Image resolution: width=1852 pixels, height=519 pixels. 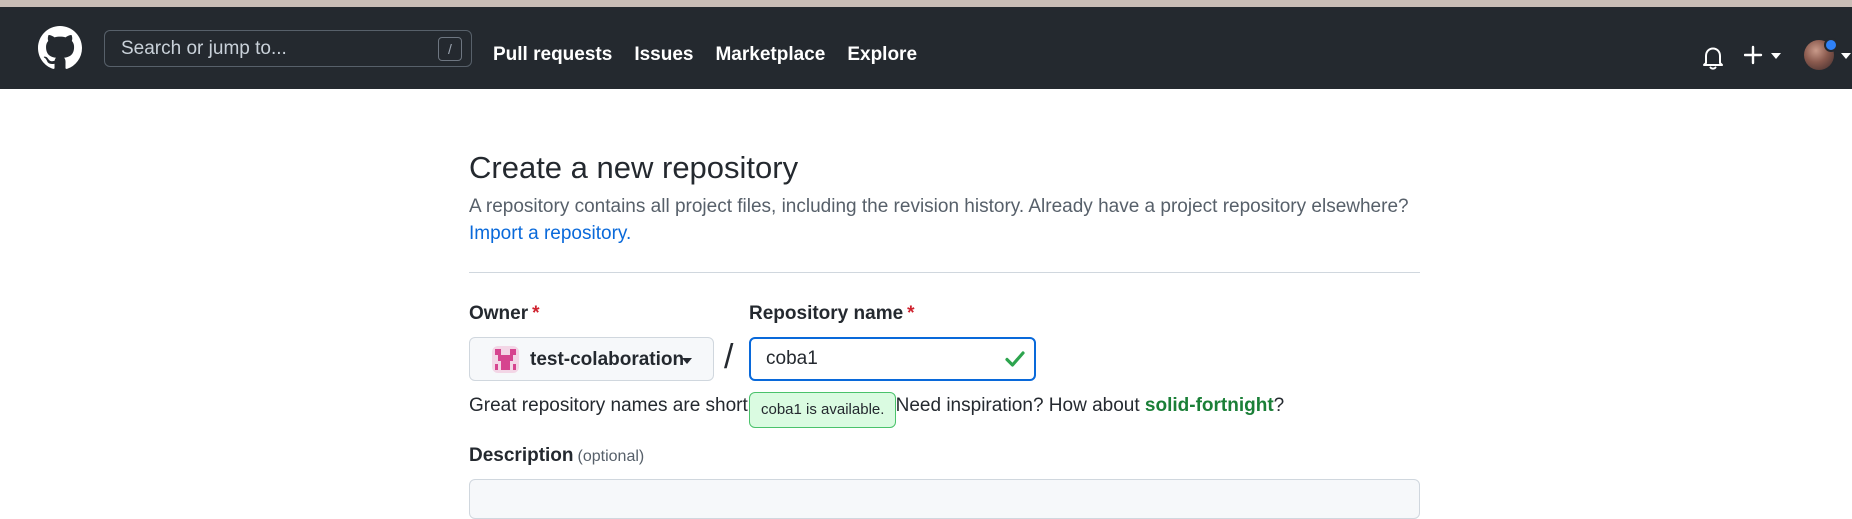 What do you see at coordinates (770, 55) in the screenshot?
I see `nav-marketplace: Marketplace` at bounding box center [770, 55].